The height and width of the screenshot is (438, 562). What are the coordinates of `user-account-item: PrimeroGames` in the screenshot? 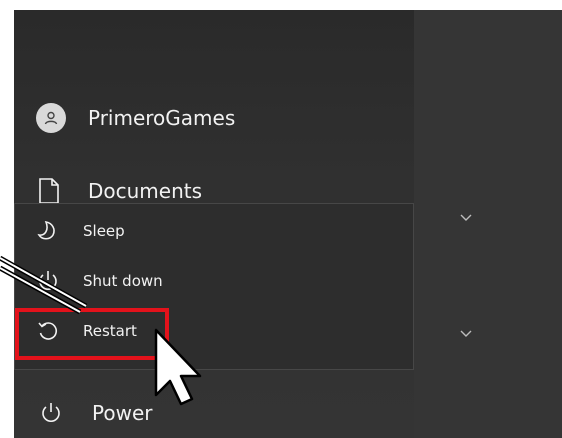 It's located at (135, 118).